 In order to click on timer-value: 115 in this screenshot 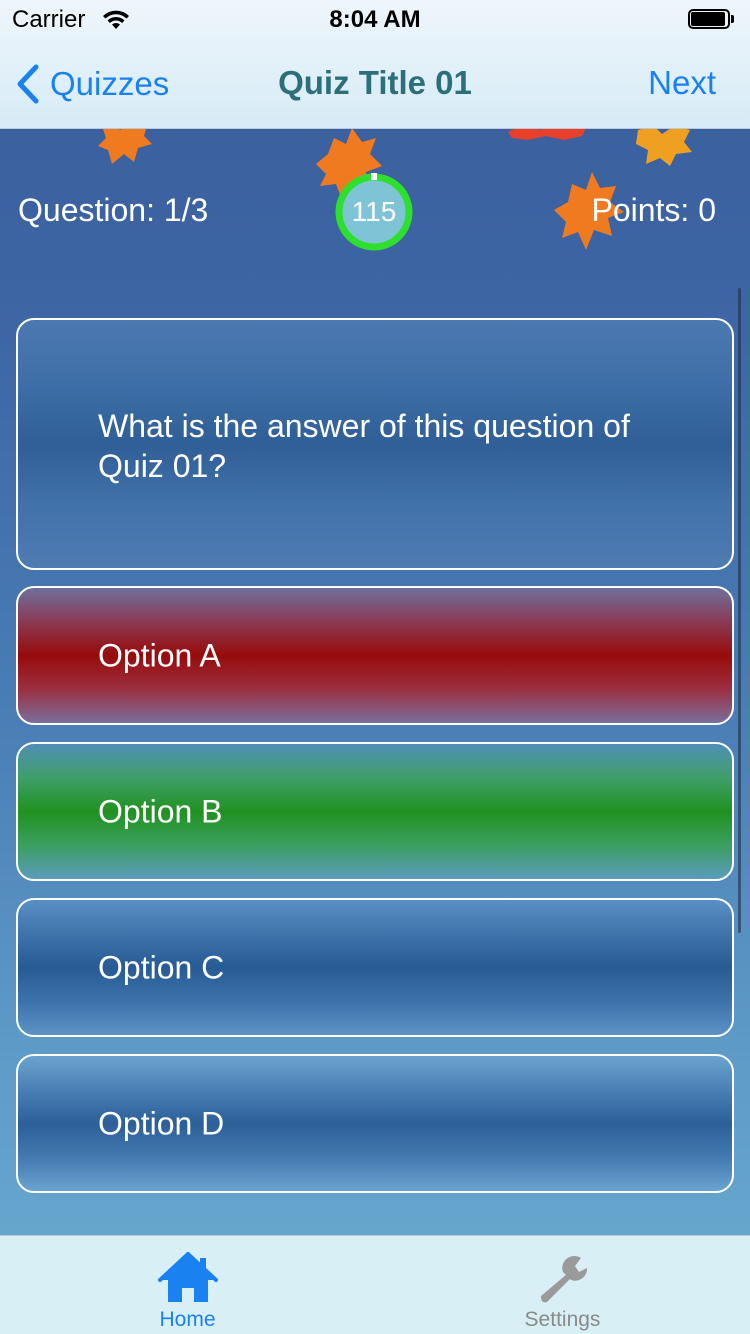, I will do `click(374, 211)`.